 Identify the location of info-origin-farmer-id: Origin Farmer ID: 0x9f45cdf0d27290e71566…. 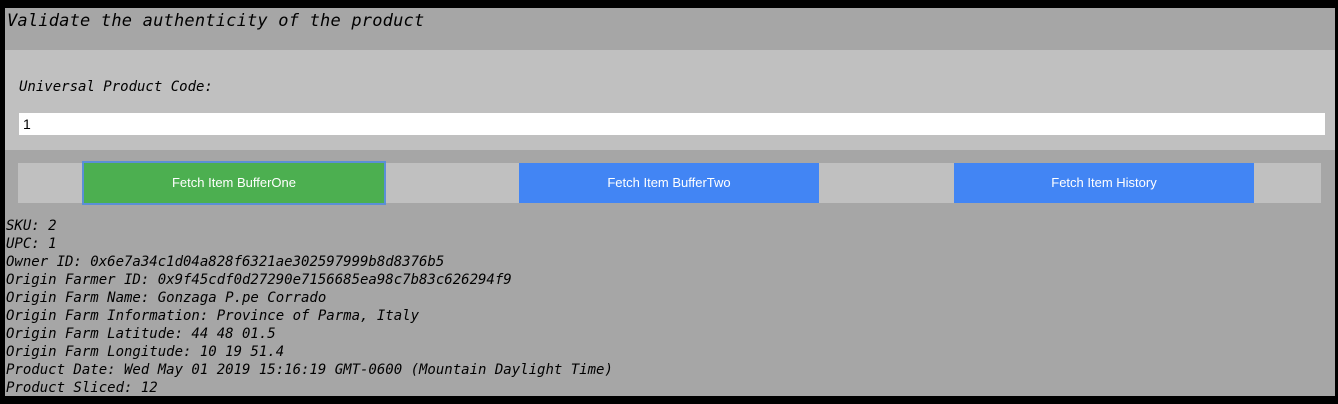
(259, 280).